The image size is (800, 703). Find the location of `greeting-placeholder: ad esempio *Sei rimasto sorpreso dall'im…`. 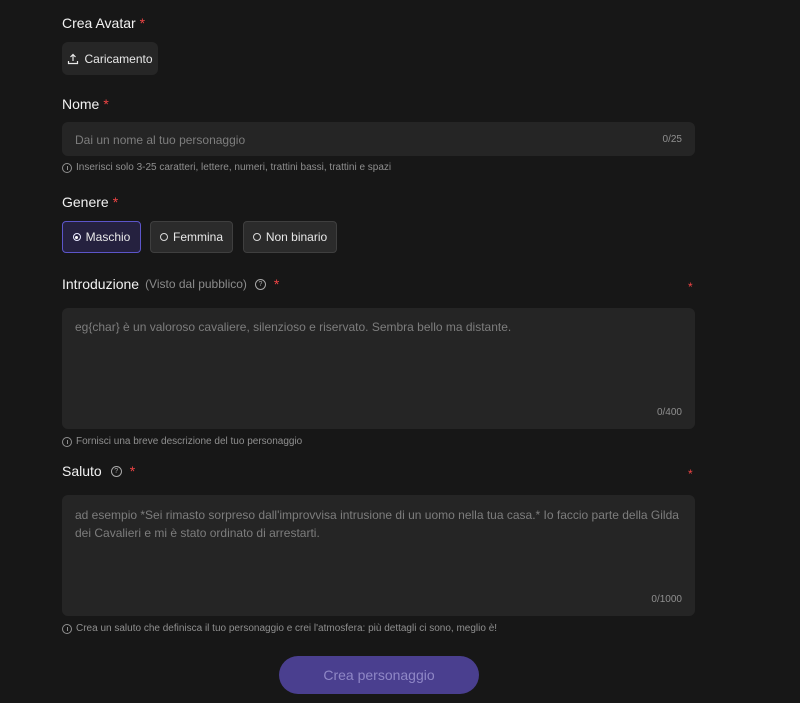

greeting-placeholder: ad esempio *Sei rimasto sorpreso dall'im… is located at coordinates (377, 524).